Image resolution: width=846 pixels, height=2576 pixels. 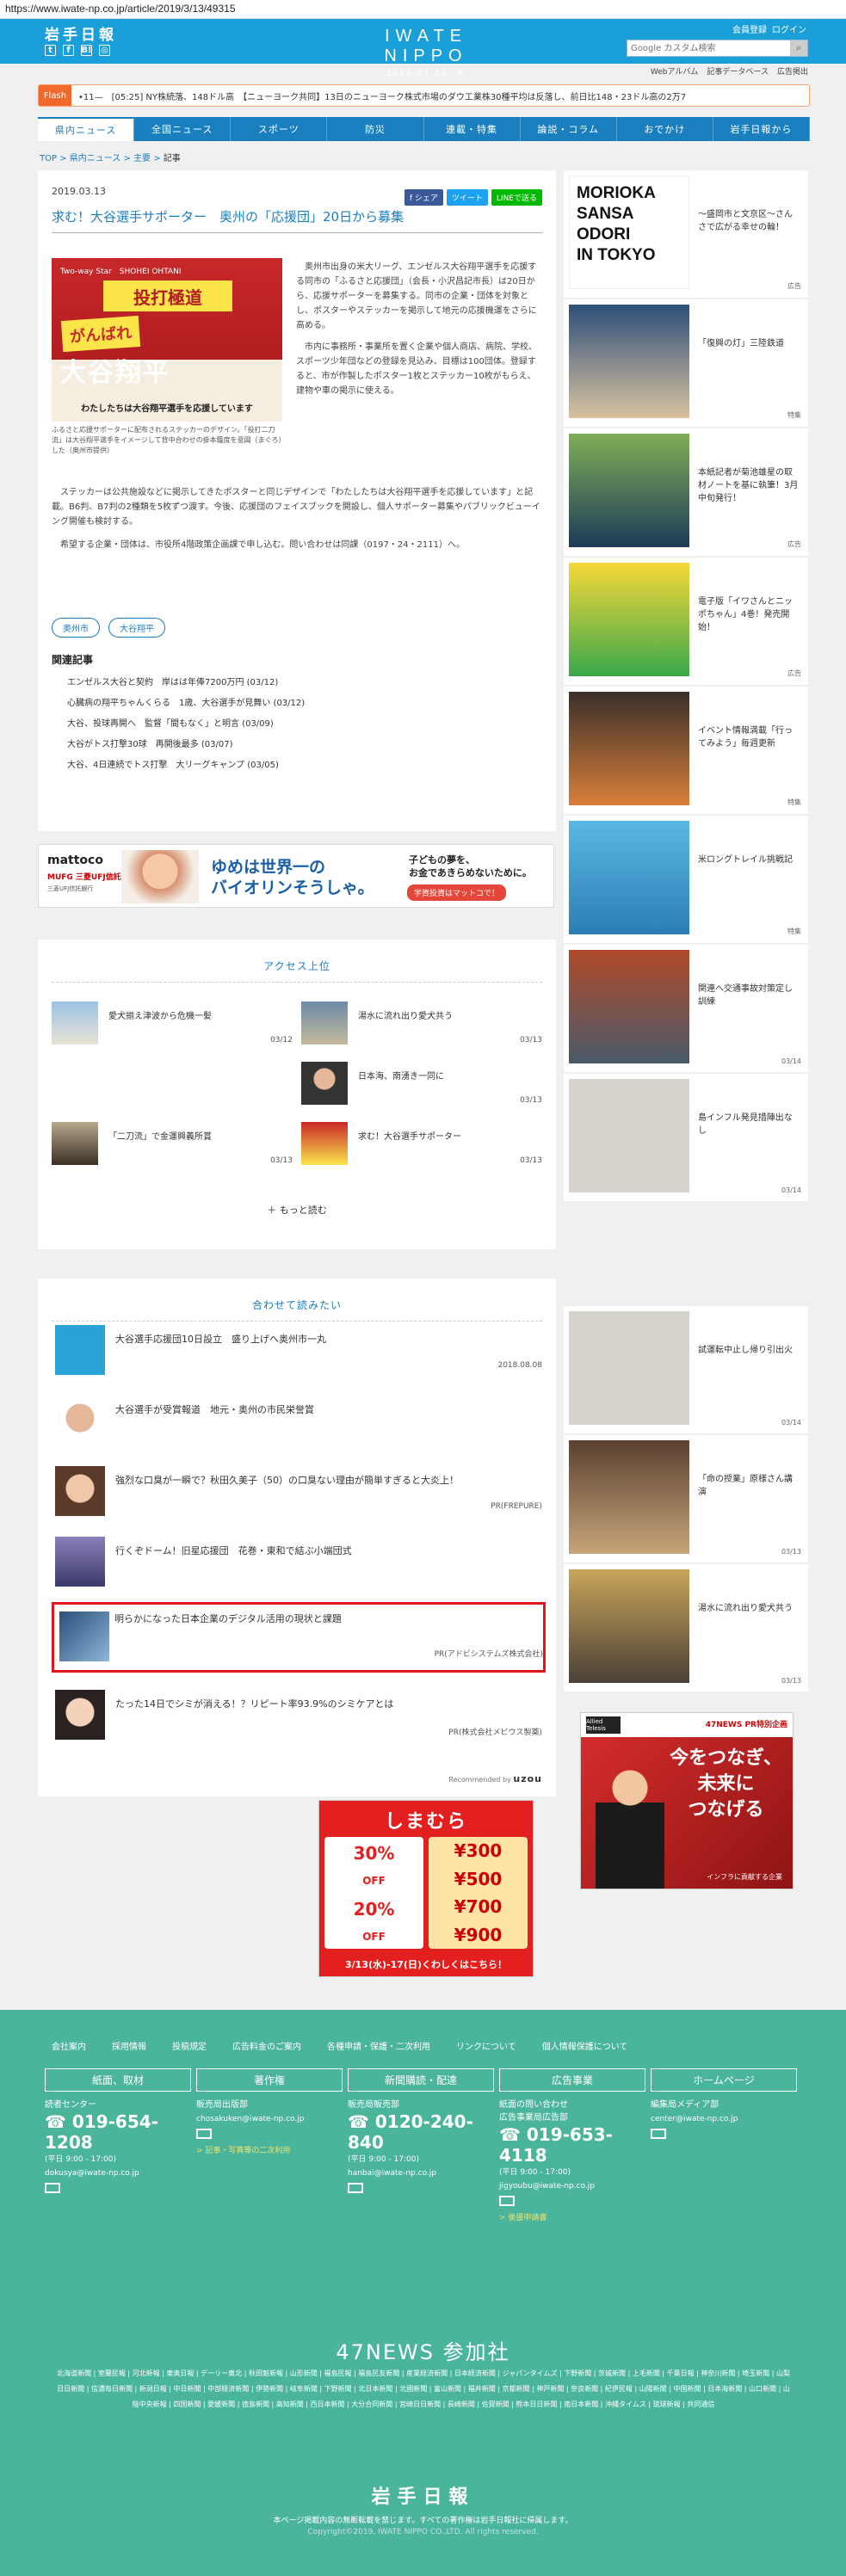 What do you see at coordinates (686, 622) in the screenshot?
I see `sidebar-item: 電子版「イワさんとニッポちゃん」4巻！発売開始！ 広告` at bounding box center [686, 622].